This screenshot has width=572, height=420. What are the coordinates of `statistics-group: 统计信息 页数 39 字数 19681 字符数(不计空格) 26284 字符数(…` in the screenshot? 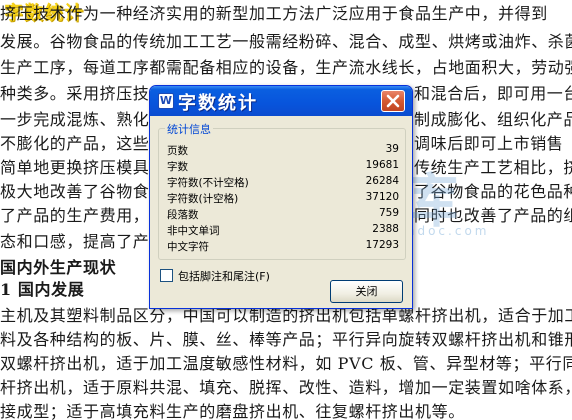 It's located at (282, 190).